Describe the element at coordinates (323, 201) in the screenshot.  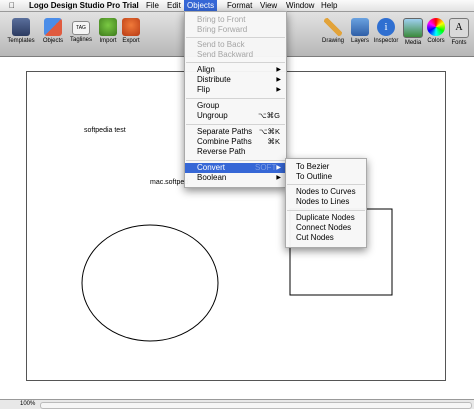
I see `menu-item-label: Nodes to Lines` at that location.